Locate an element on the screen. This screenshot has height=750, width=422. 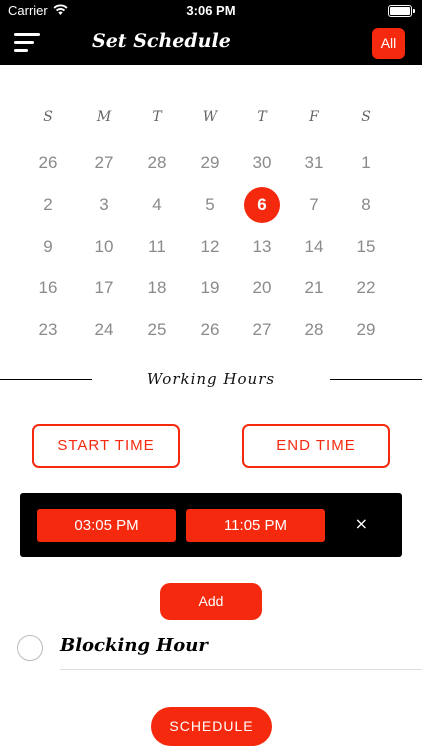
calendar-day: 10 is located at coordinates (104, 247).